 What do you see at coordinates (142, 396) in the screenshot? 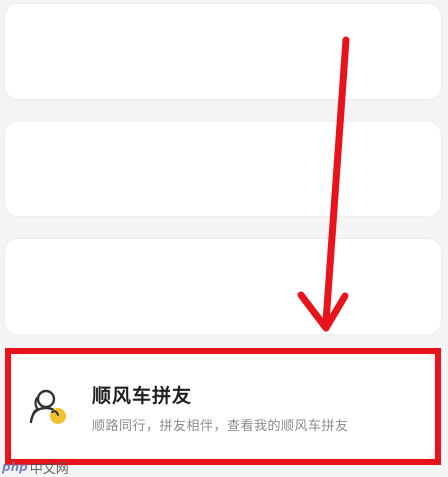
I see `carpool-title: 顺风车拼友` at bounding box center [142, 396].